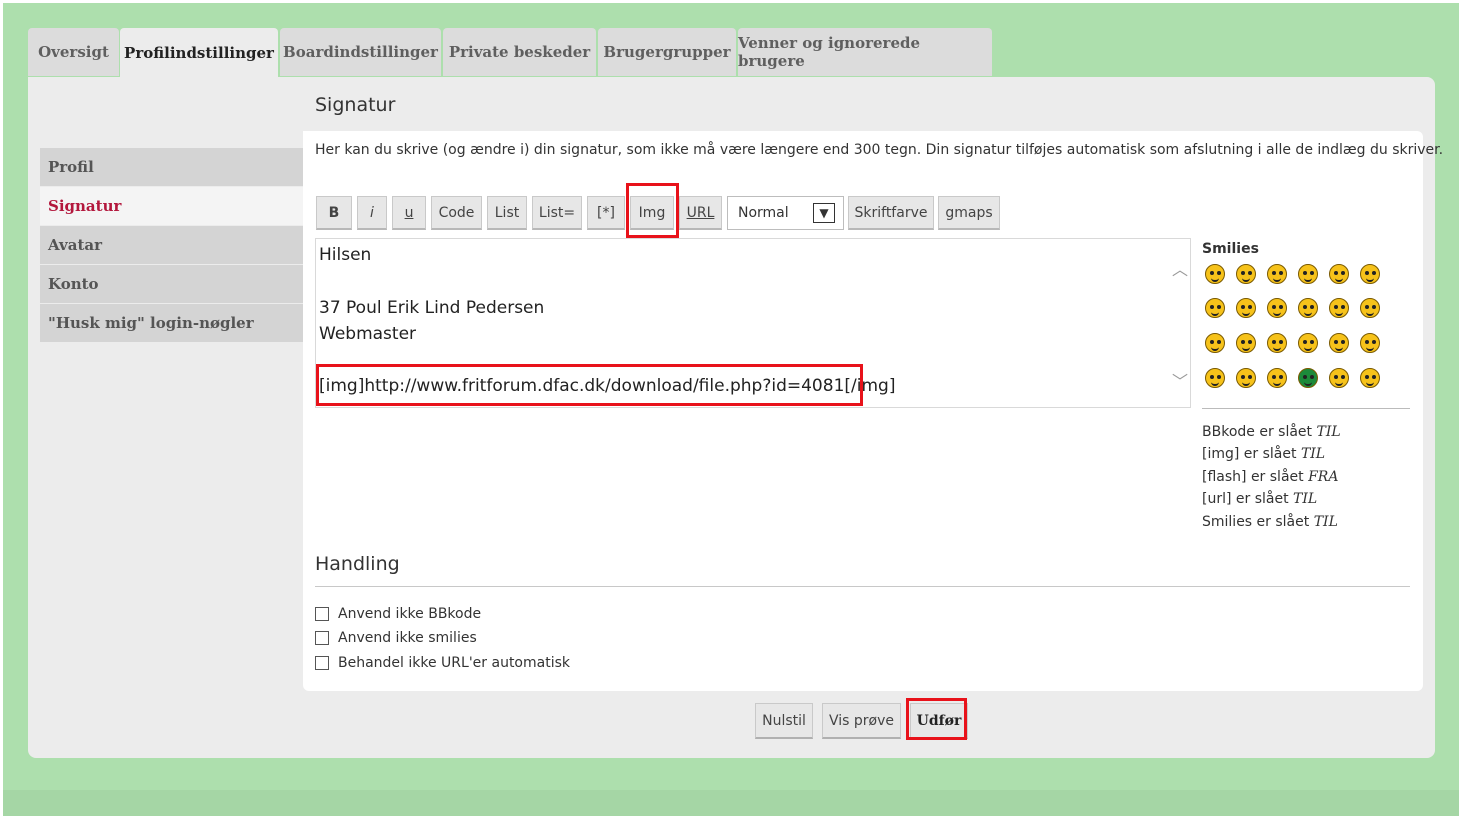 This screenshot has width=1462, height=816. What do you see at coordinates (1249, 454) in the screenshot?
I see `status-img-label: [img] er slået` at bounding box center [1249, 454].